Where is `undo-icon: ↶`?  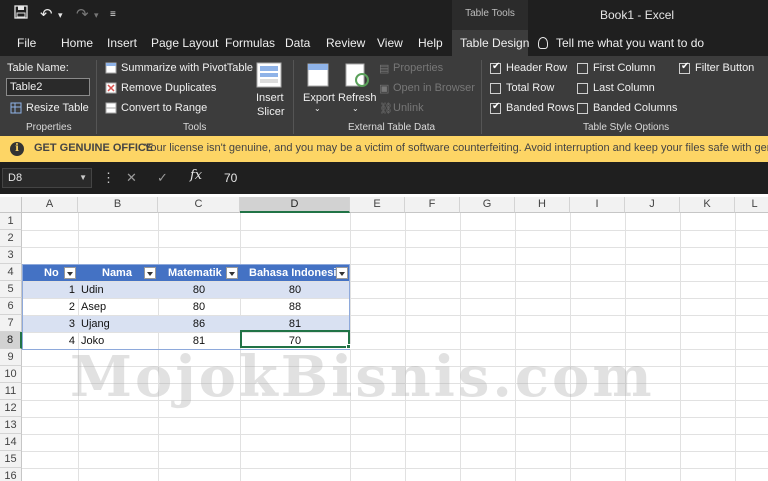 undo-icon: ↶ is located at coordinates (46, 15).